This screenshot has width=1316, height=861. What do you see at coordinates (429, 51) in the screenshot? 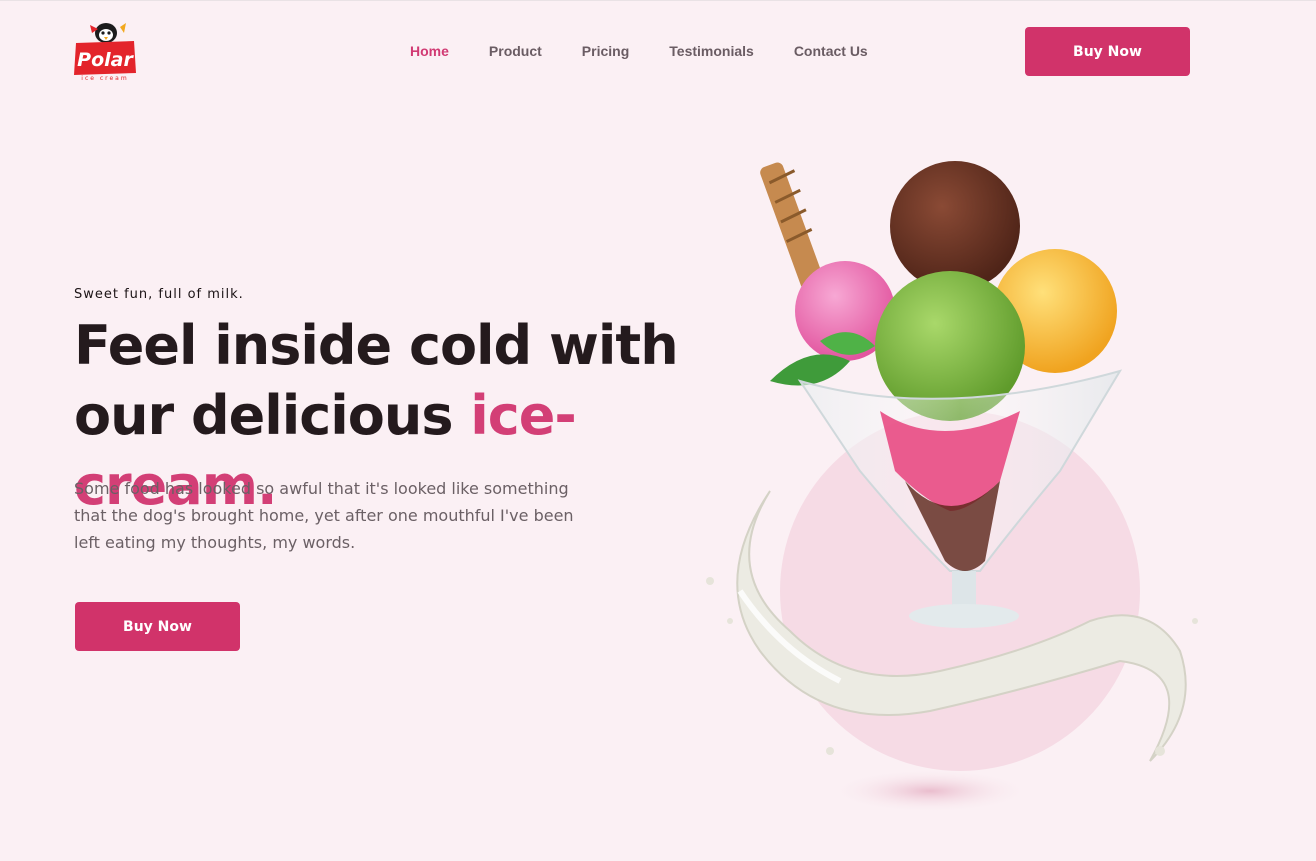
I see `nav-home: Home` at bounding box center [429, 51].